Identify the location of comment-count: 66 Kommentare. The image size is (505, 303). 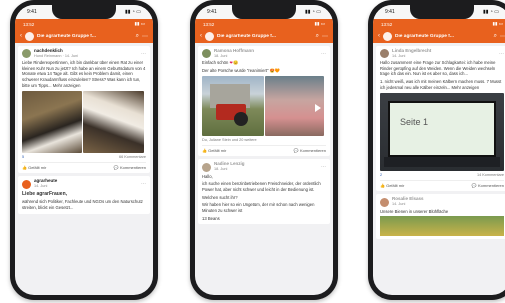
(132, 157).